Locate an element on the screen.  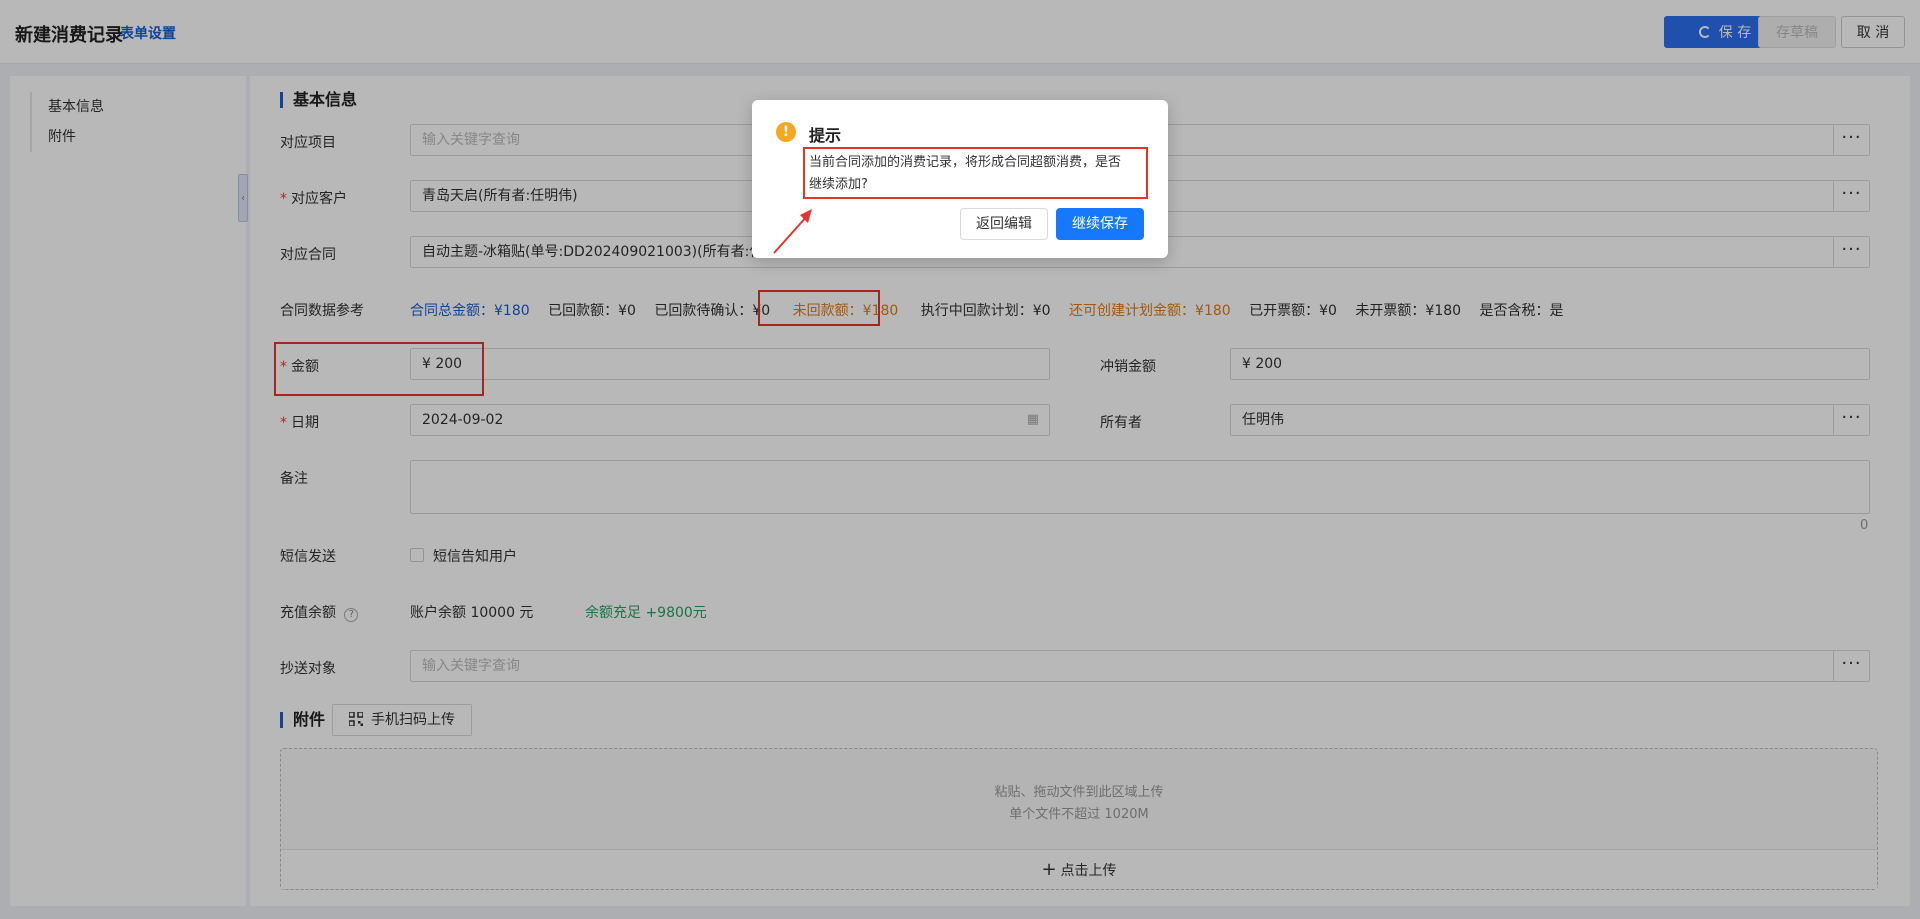
warning-icon: ! is located at coordinates (786, 132).